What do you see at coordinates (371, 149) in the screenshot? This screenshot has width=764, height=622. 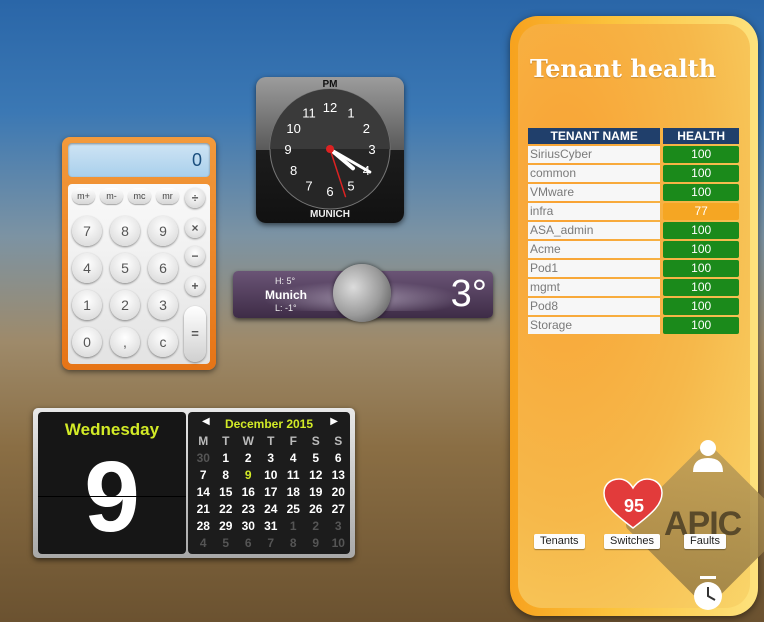 I see `clock-number: 3` at bounding box center [371, 149].